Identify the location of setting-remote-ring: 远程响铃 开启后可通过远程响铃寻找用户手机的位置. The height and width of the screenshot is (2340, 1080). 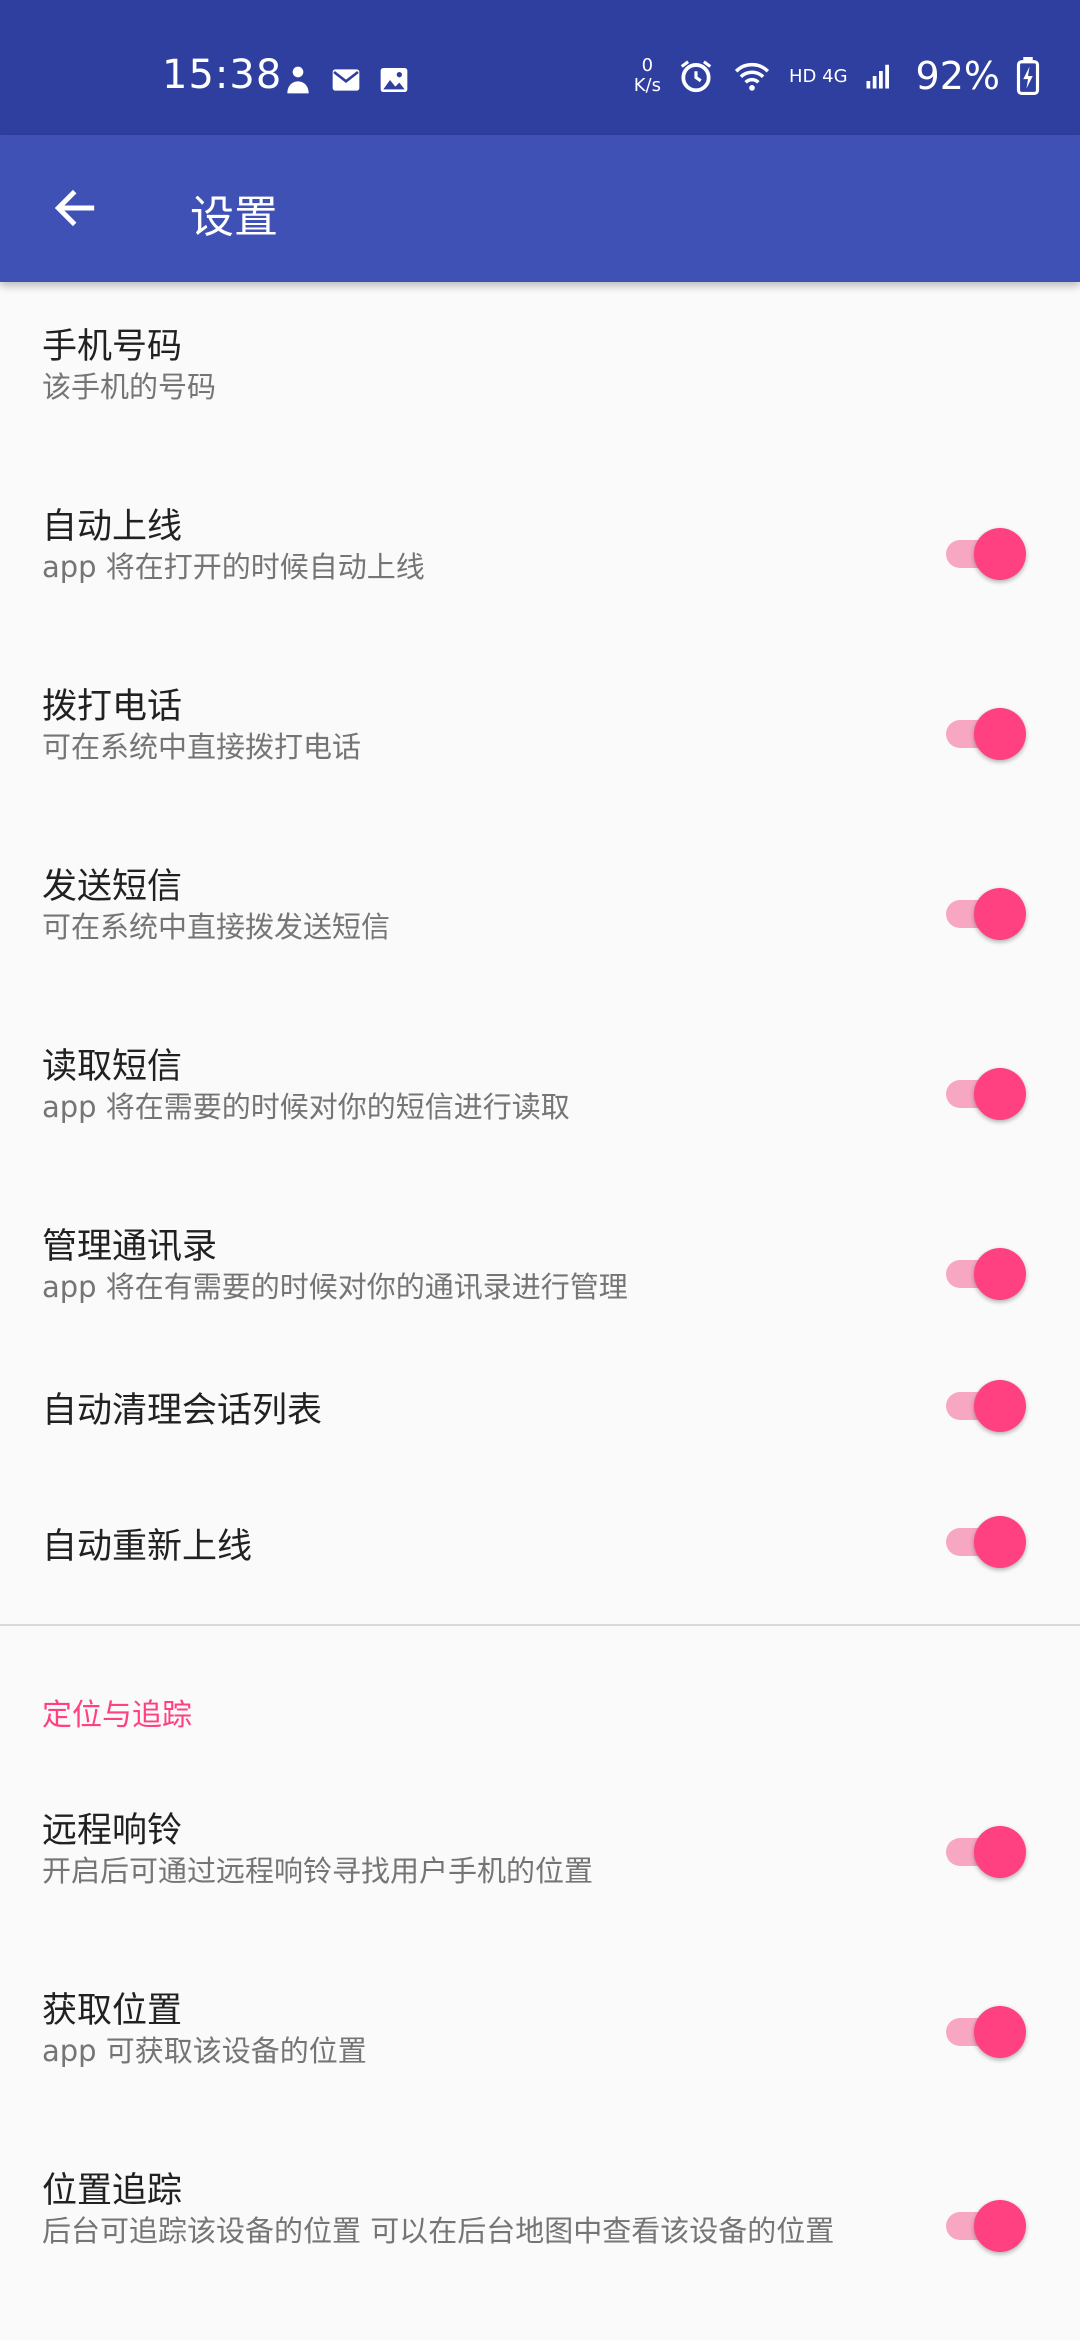
(540, 1857).